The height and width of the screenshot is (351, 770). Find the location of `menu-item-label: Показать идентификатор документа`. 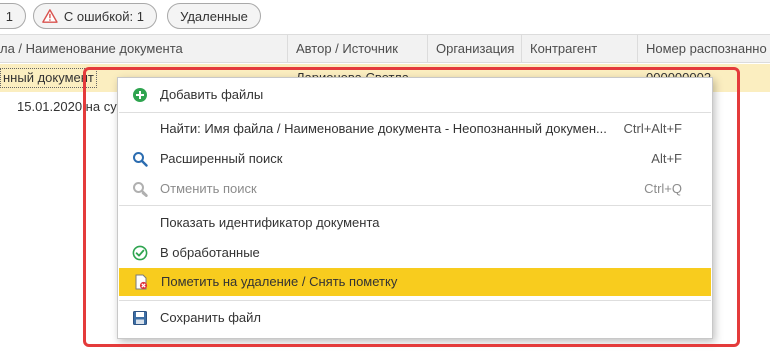

menu-item-label: Показать идентификатор документа is located at coordinates (270, 222).